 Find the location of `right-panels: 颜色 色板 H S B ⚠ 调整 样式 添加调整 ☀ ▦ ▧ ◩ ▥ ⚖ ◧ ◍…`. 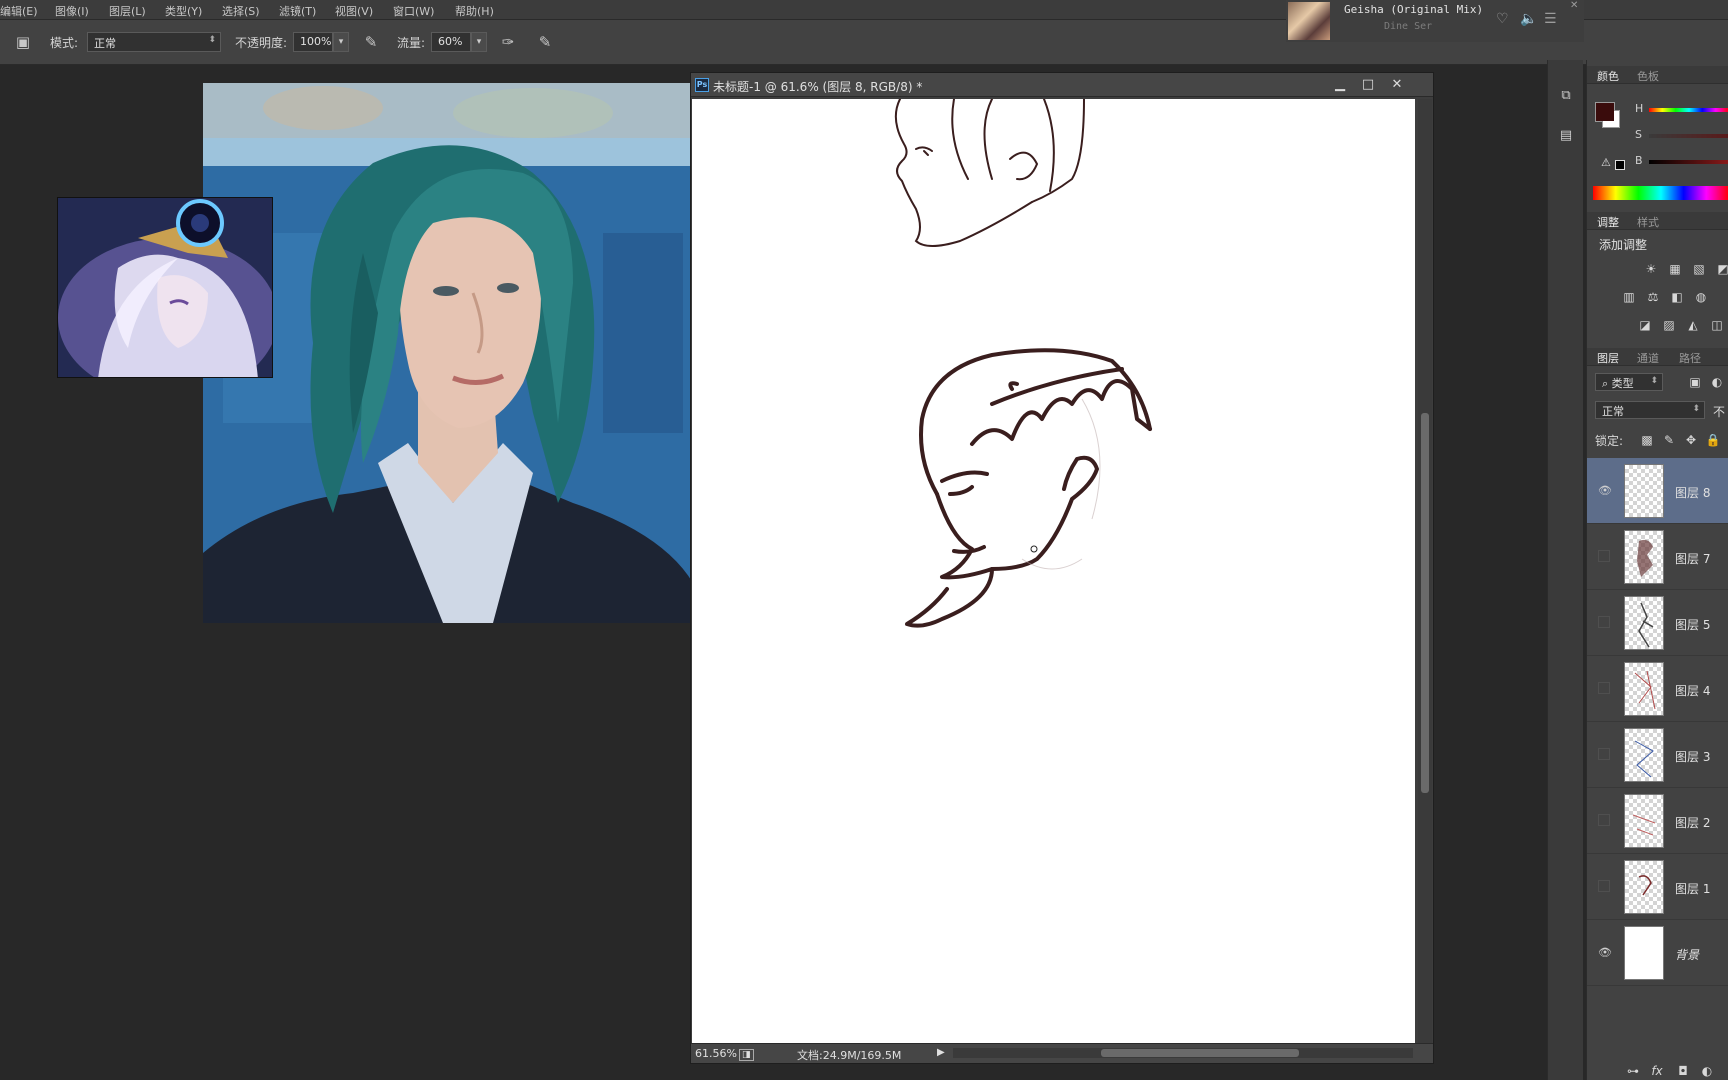

right-panels: 颜色 色板 H S B ⚠ 调整 样式 添加调整 ☀ ▦ ▧ ◩ ▥ ⚖ ◧ ◍… is located at coordinates (1657, 570).